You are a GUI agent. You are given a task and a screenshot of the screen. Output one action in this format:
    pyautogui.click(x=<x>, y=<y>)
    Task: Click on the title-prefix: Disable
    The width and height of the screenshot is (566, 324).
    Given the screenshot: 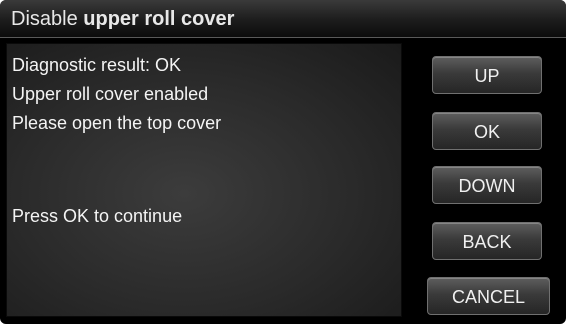 What is the action you would take?
    pyautogui.click(x=44, y=19)
    